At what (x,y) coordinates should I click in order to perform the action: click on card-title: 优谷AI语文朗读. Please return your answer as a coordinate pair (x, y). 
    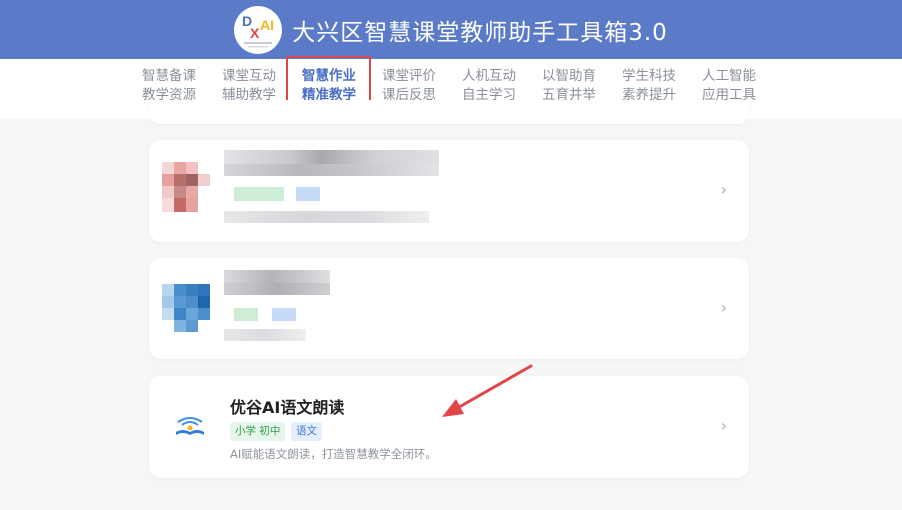
    Looking at the image, I should click on (287, 407).